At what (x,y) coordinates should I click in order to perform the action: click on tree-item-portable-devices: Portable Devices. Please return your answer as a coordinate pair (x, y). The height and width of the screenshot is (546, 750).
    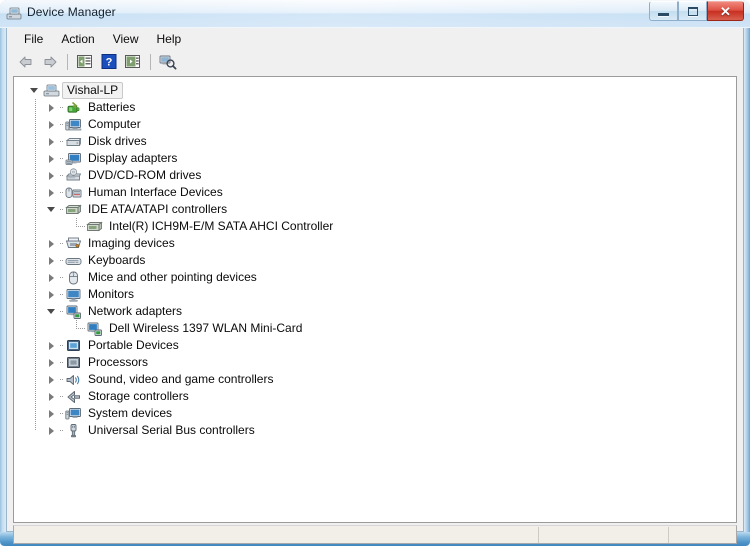
    Looking at the image, I should click on (375, 345).